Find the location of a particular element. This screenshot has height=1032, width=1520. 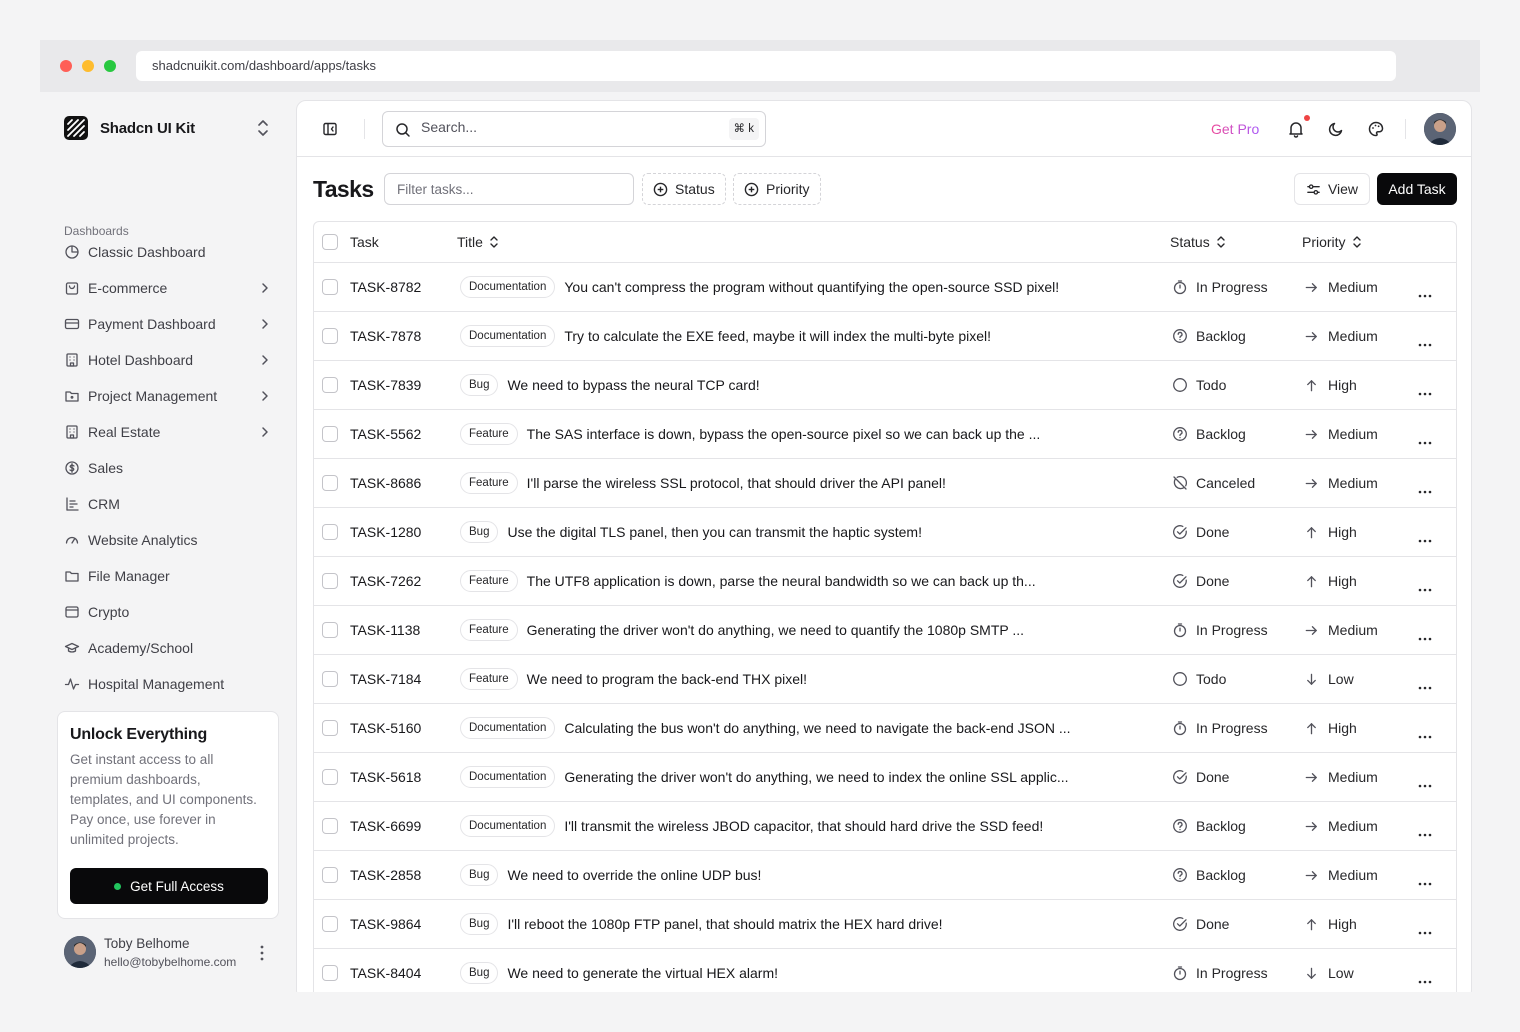

task-title: We need to bypass the neural TCP card! is located at coordinates (633, 385).